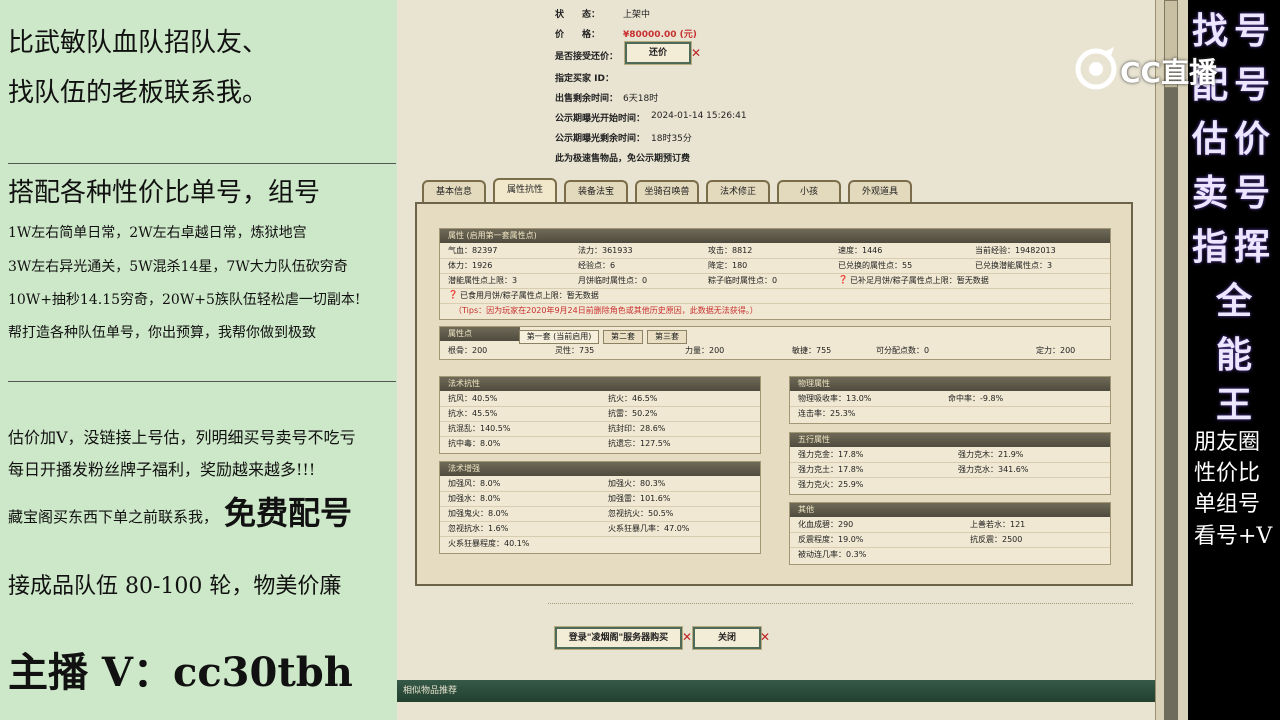 The width and height of the screenshot is (1280, 720). I want to click on attr-cell: 潜能属性点上限：3, so click(483, 280).